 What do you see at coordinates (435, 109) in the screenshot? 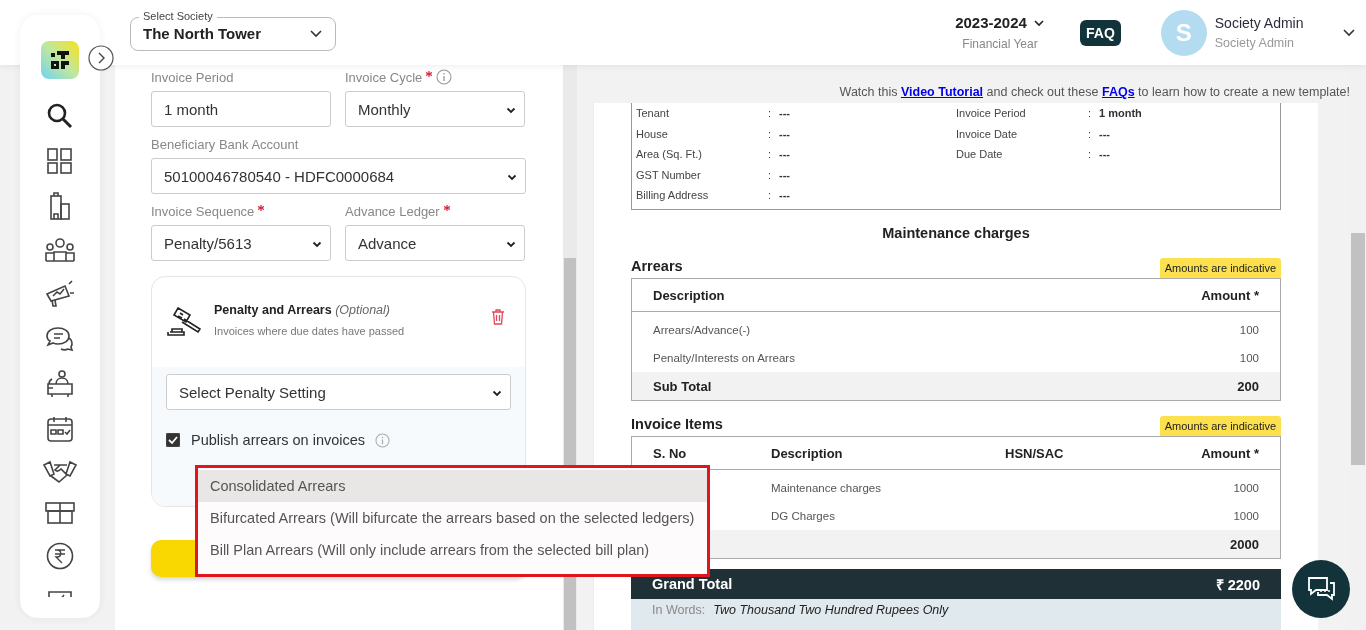
I see `select-field: Monthly` at bounding box center [435, 109].